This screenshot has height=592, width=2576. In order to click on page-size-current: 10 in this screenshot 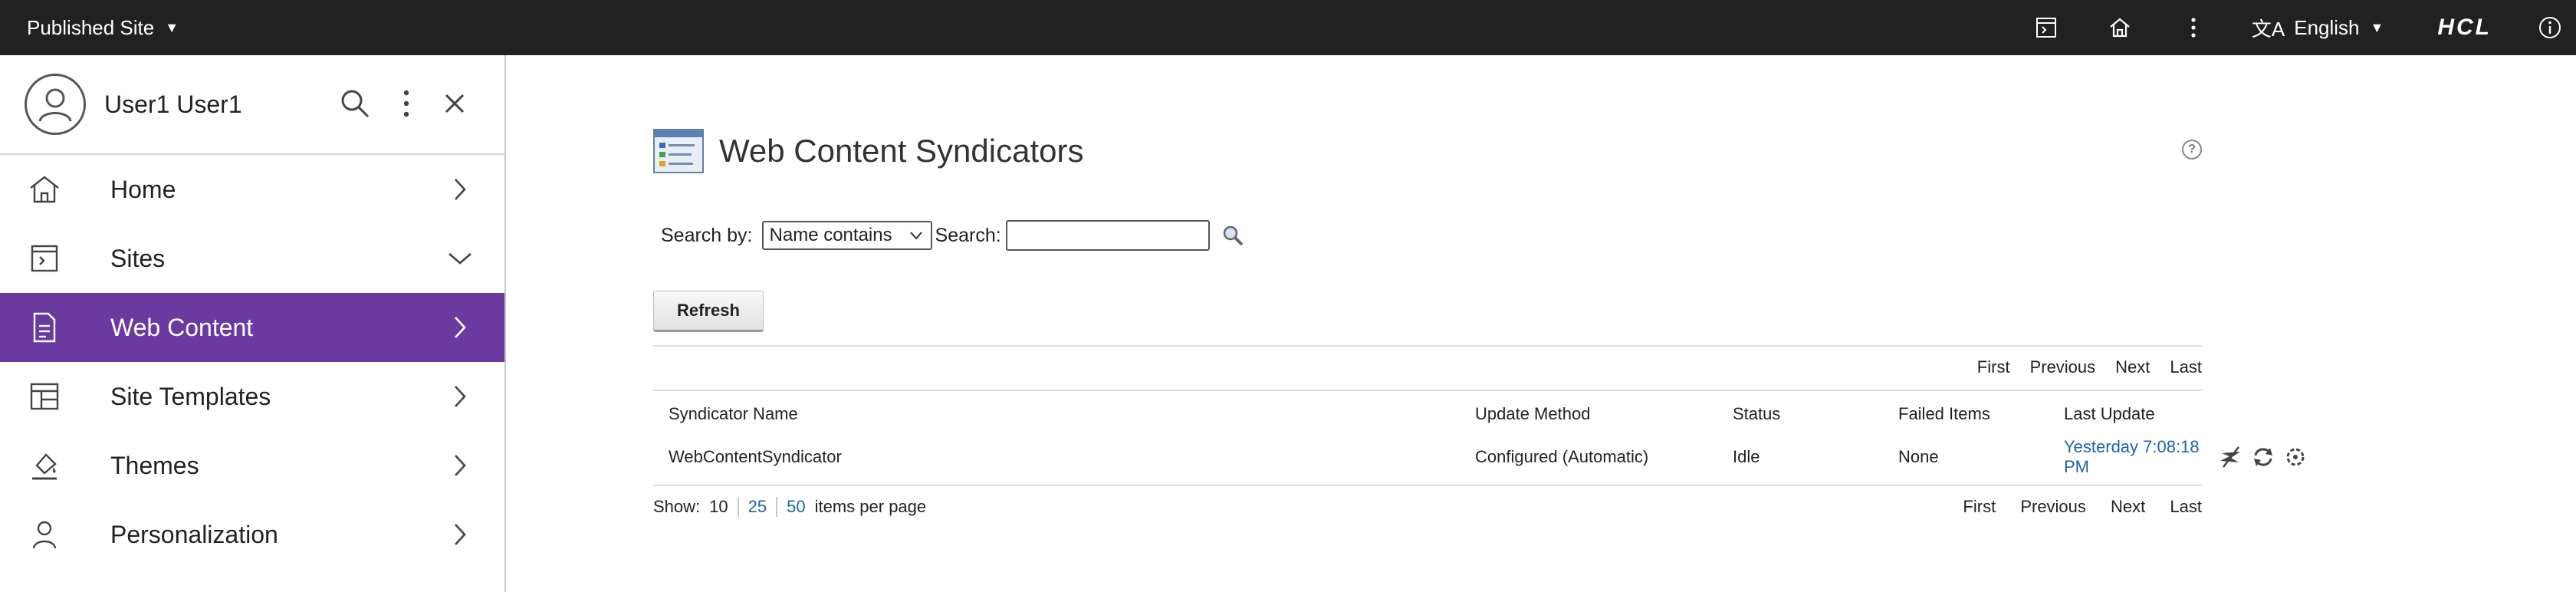, I will do `click(718, 506)`.